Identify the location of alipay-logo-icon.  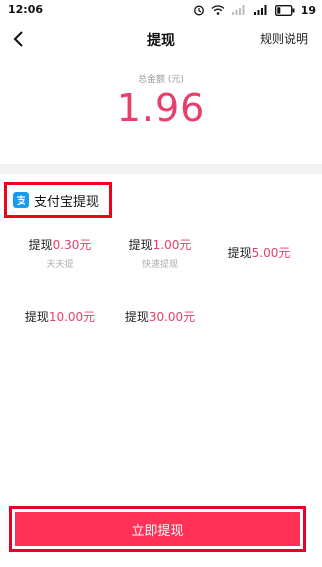
(21, 200).